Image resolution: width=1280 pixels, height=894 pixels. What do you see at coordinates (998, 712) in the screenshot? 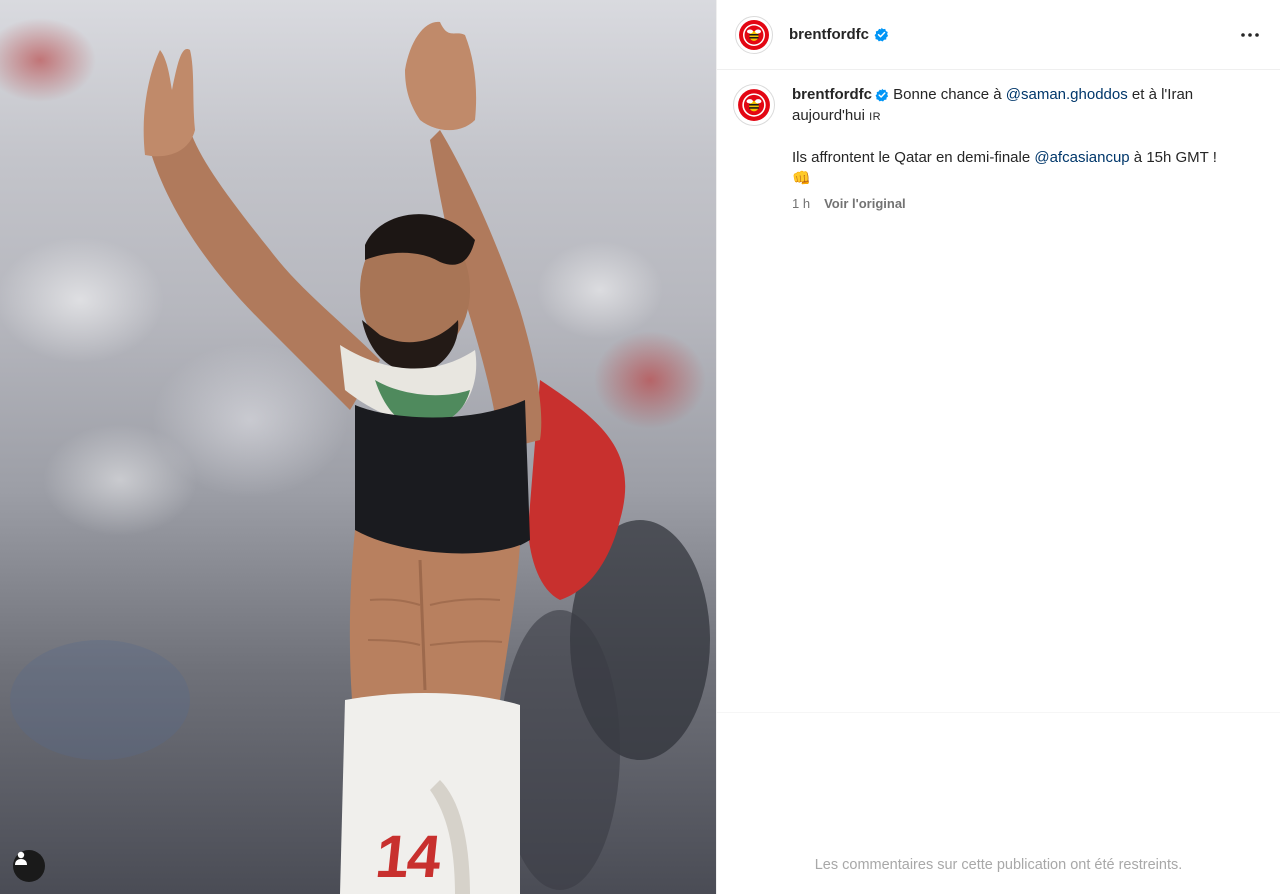
I see `divider` at bounding box center [998, 712].